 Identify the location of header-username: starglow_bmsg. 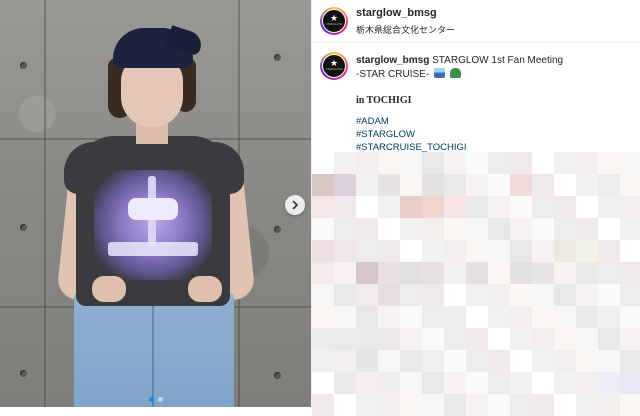
(396, 13).